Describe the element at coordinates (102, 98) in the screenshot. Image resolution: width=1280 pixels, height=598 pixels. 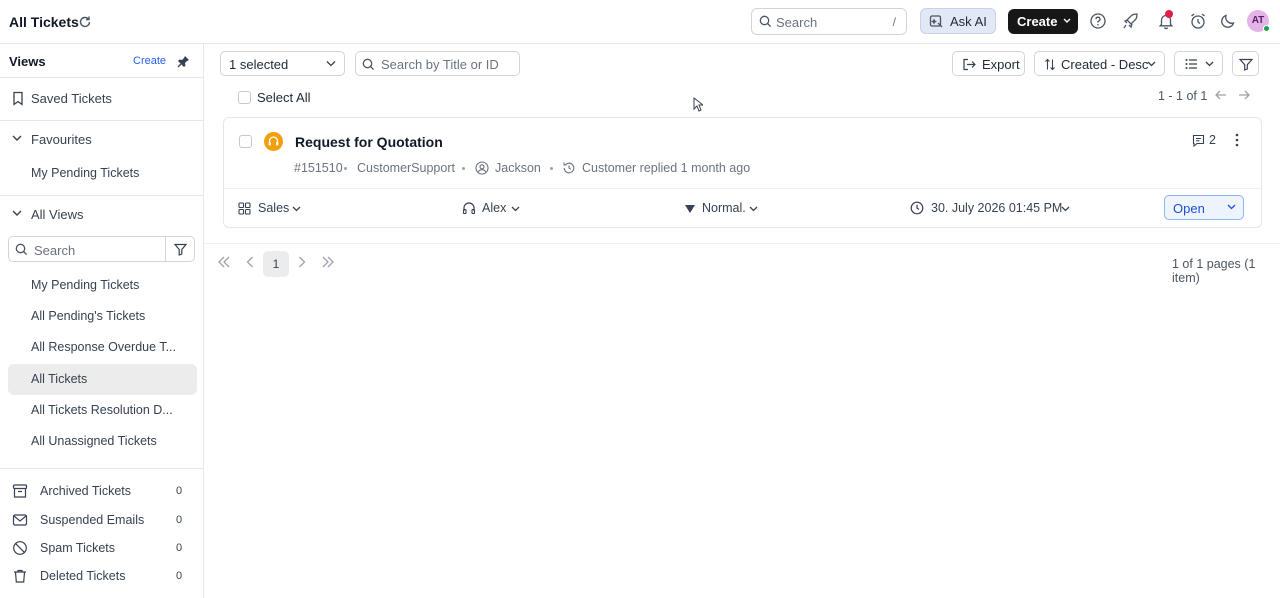
I see `saved-tickets-item: Saved Tickets` at that location.